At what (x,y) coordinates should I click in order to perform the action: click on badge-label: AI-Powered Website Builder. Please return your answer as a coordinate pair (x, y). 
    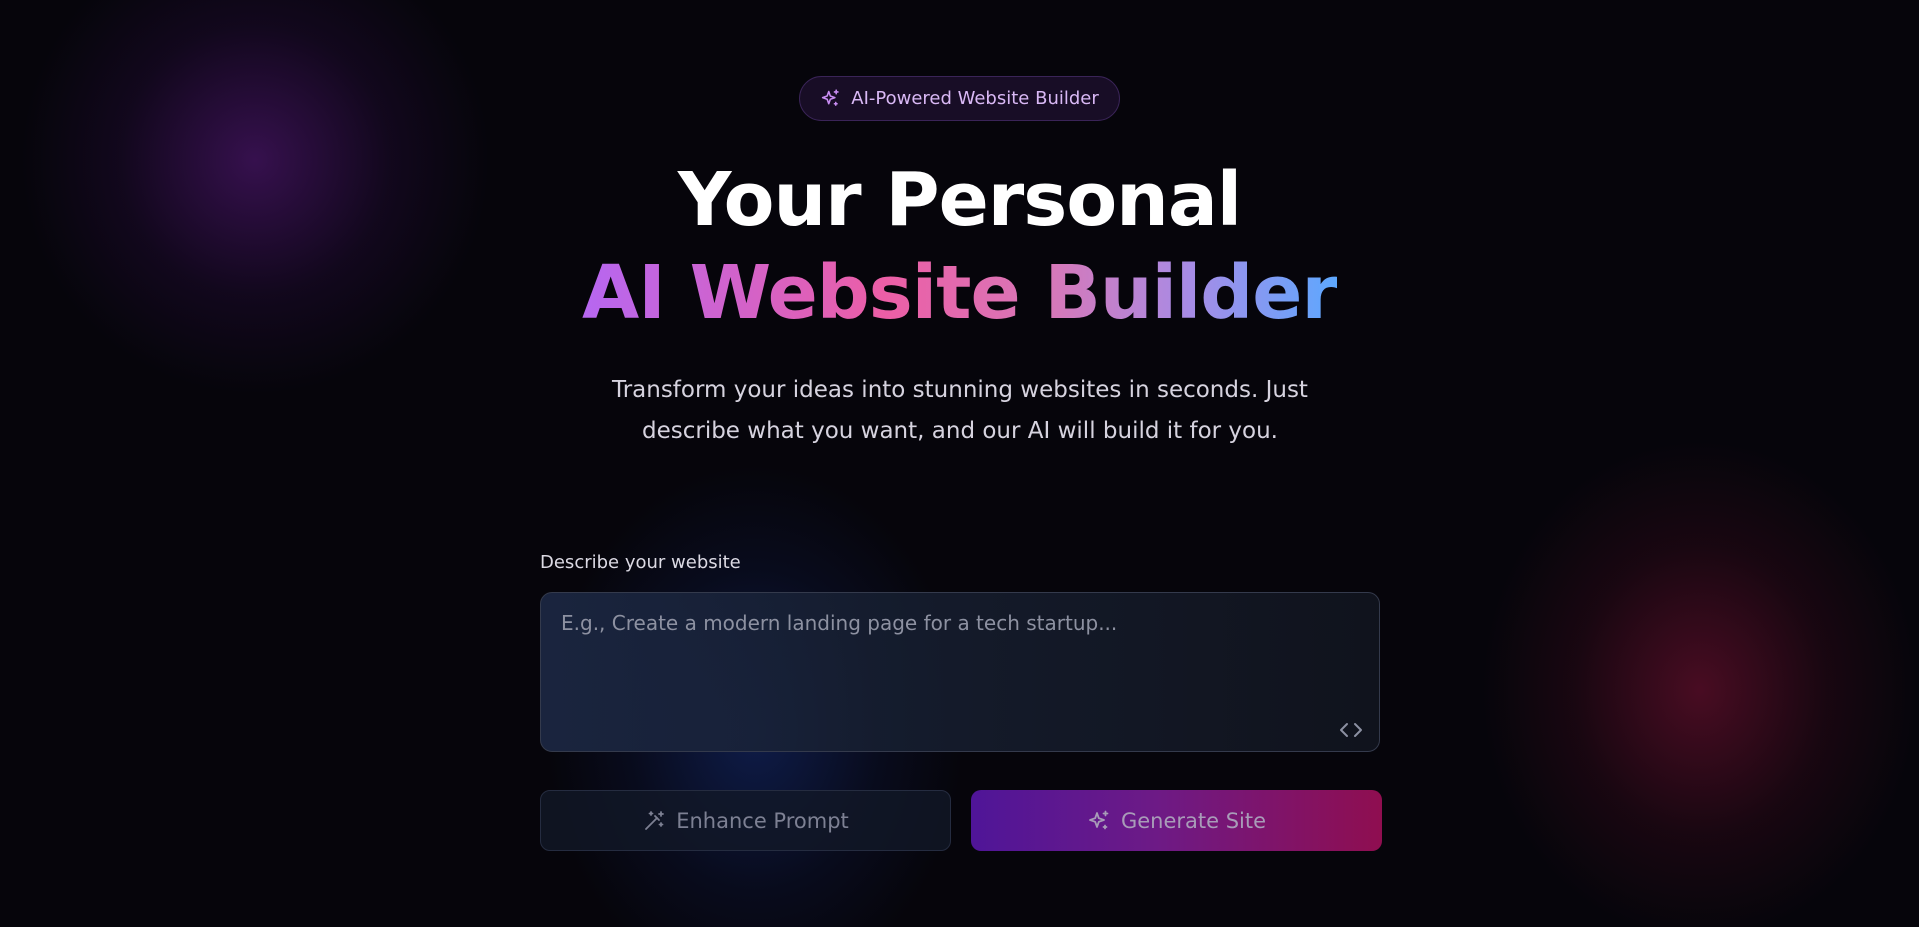
    Looking at the image, I should click on (975, 98).